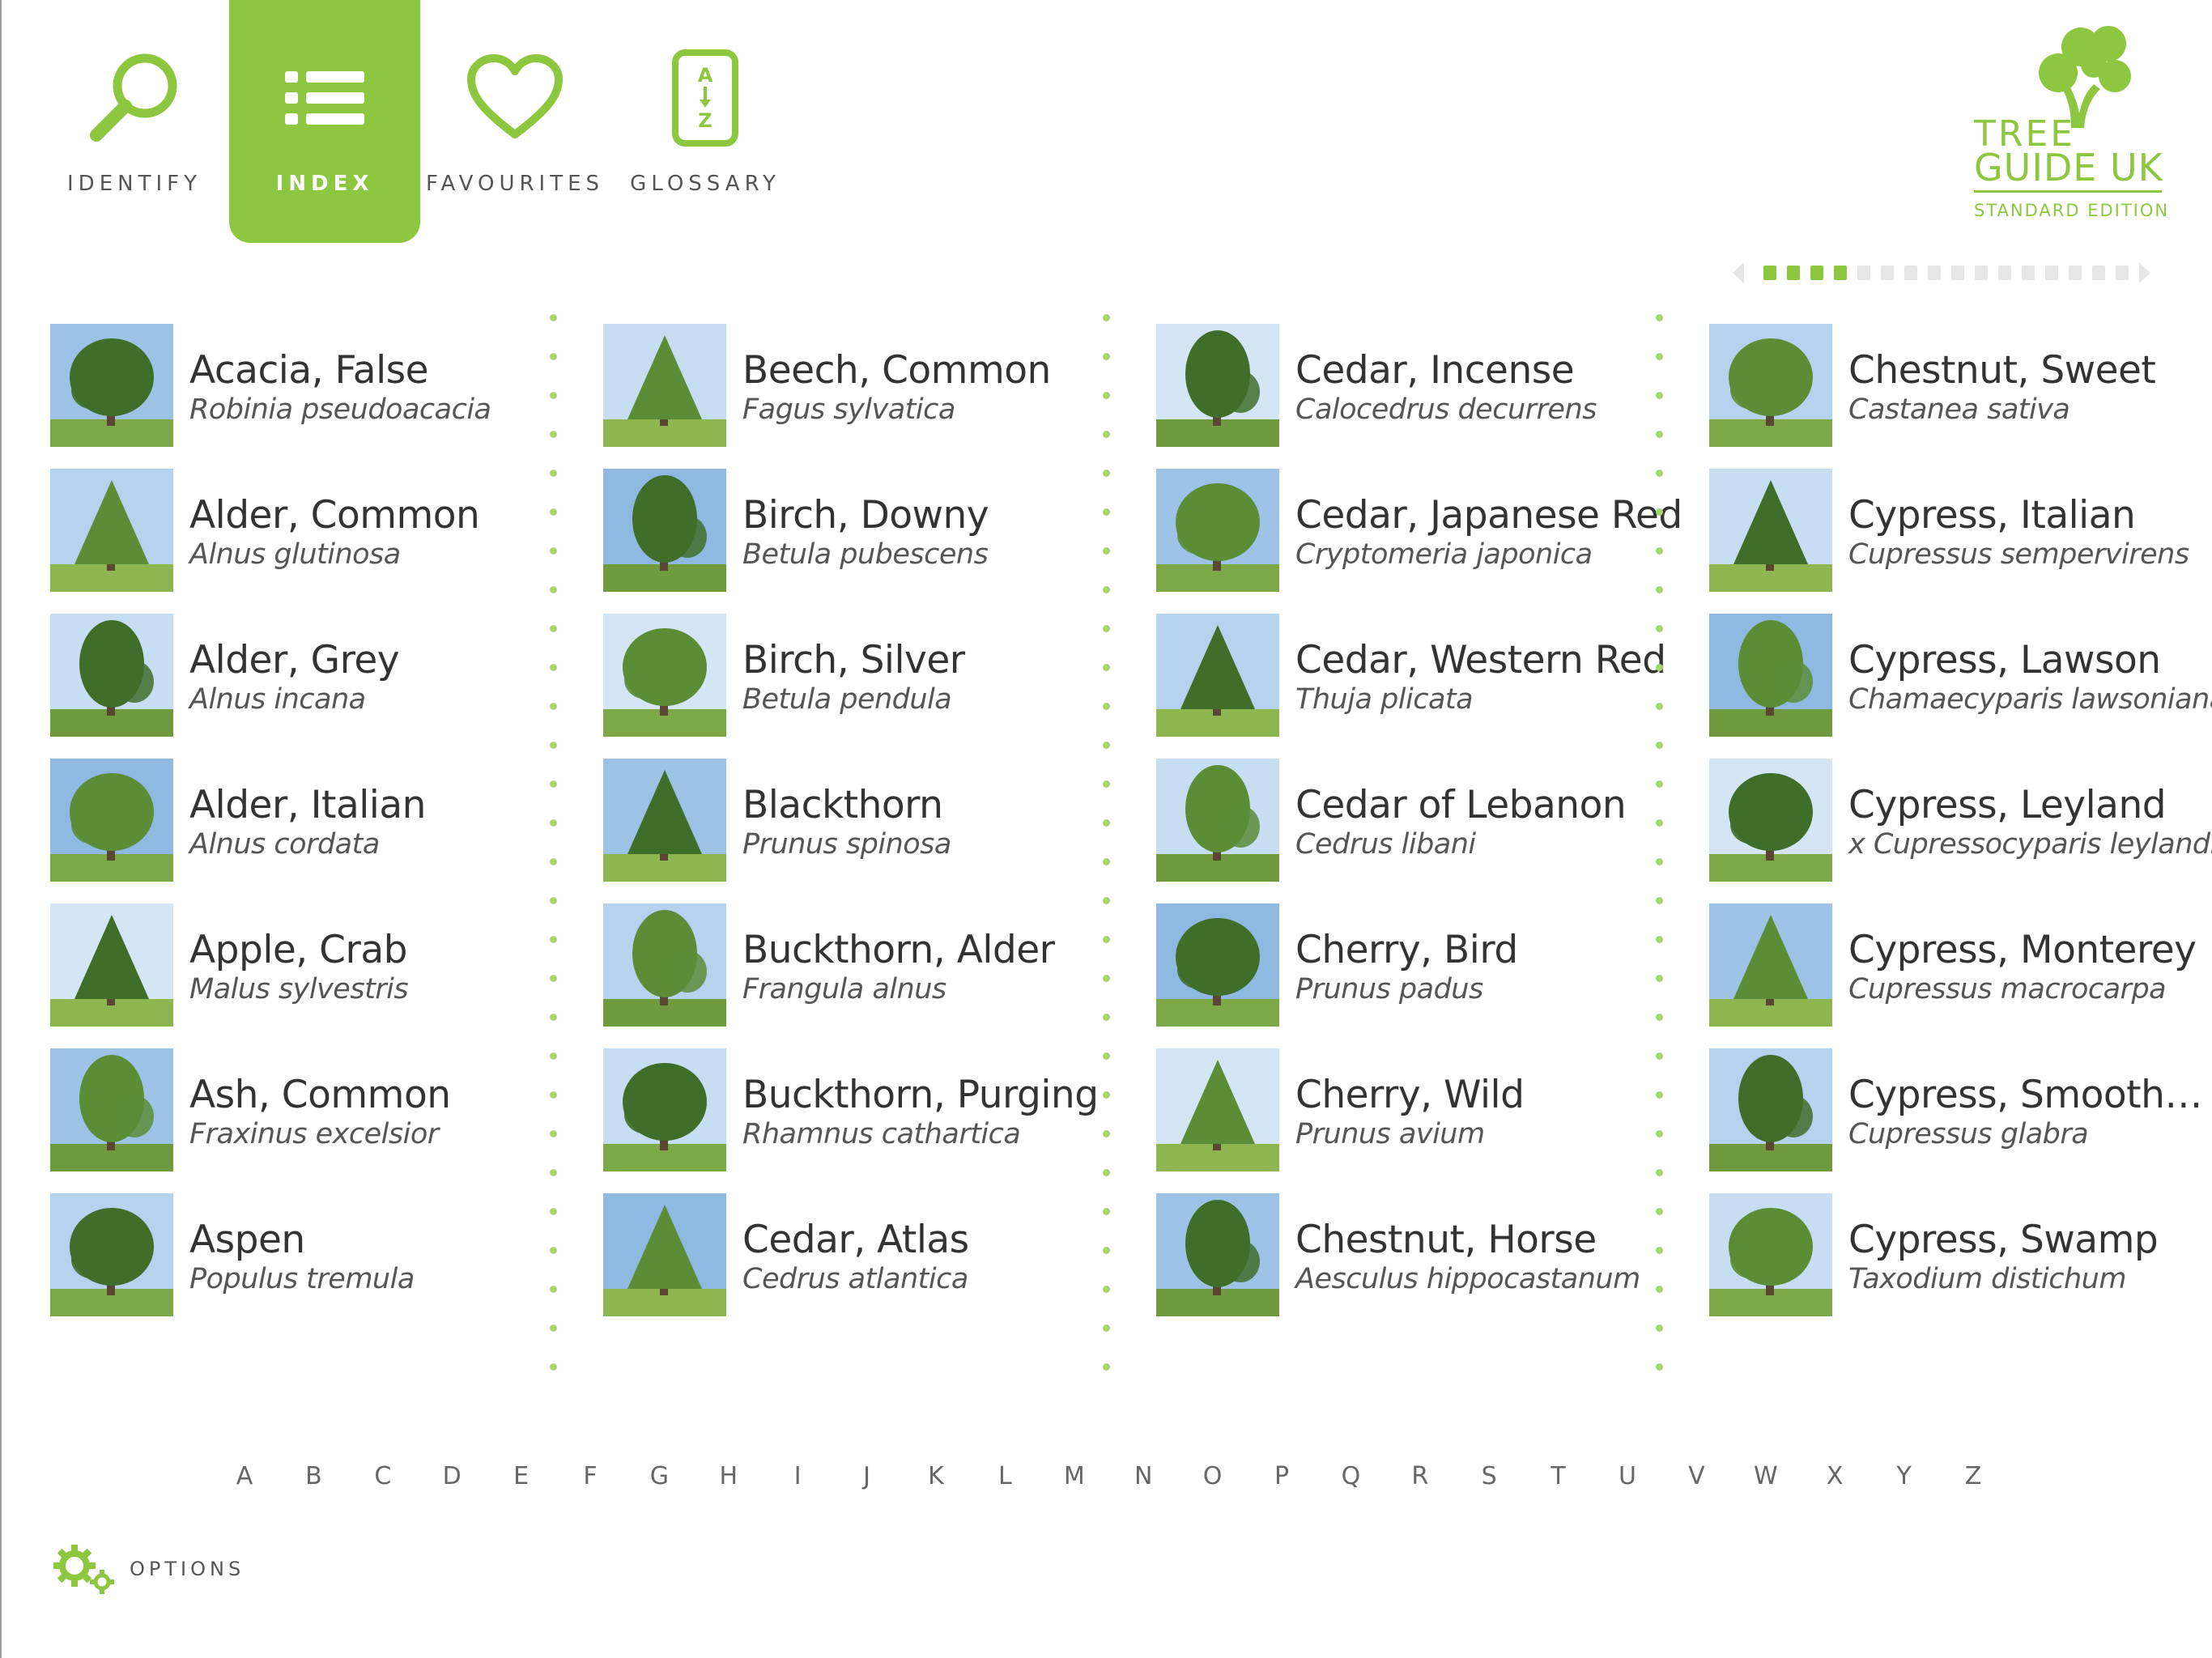  I want to click on alphabet-letter-u: U, so click(1628, 1476).